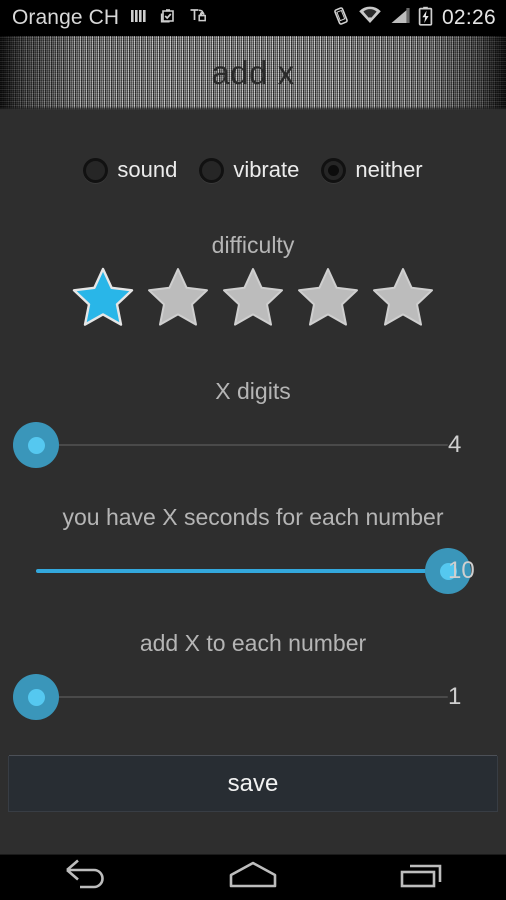 The image size is (506, 900). I want to click on back-icon, so click(84, 877).